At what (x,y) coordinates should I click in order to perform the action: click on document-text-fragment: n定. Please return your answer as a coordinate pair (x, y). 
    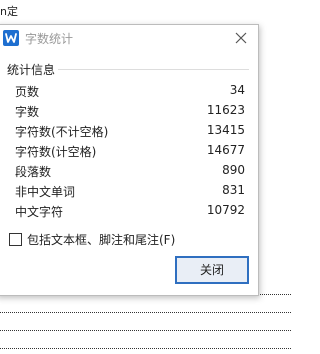
    Looking at the image, I should click on (9, 11).